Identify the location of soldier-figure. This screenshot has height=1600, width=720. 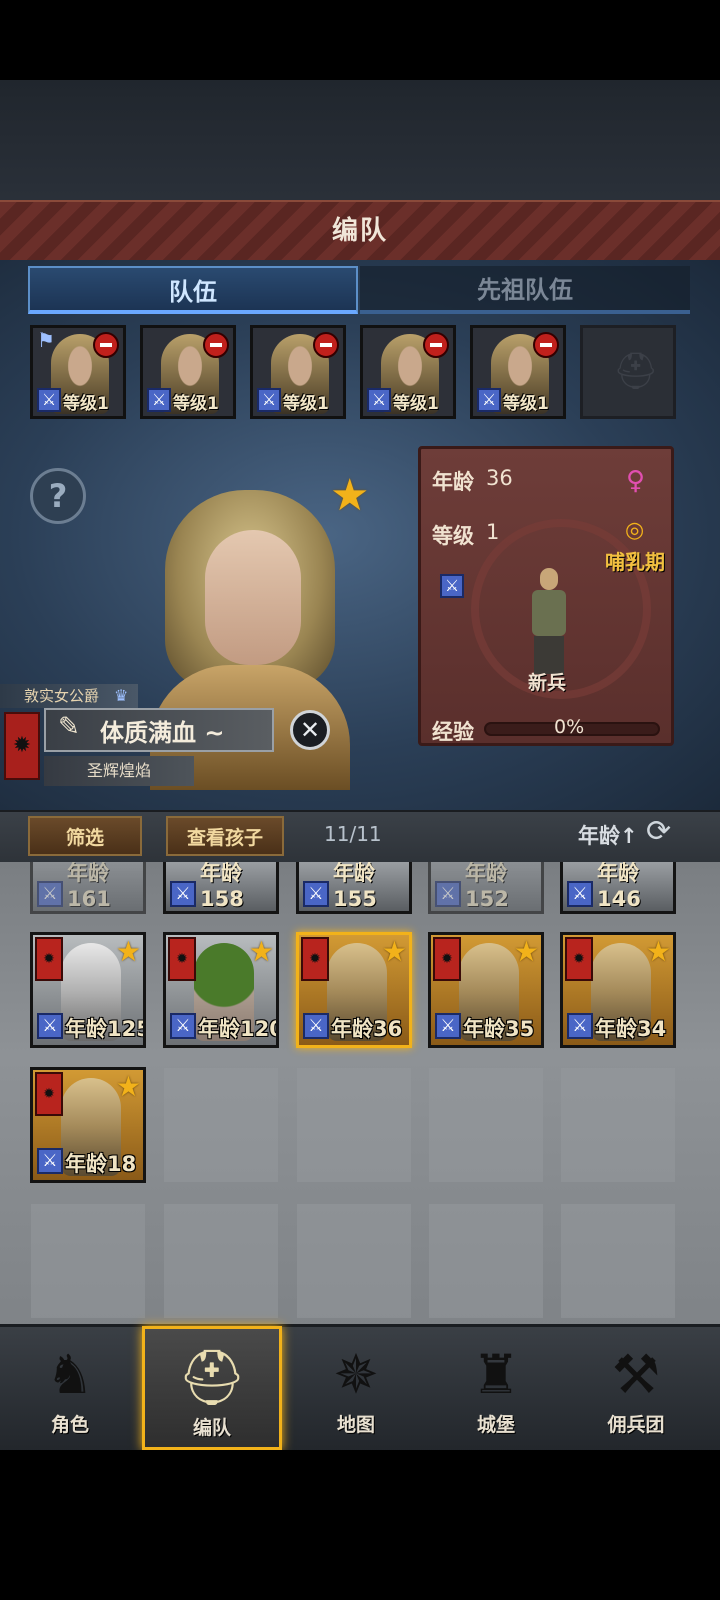
(548, 623).